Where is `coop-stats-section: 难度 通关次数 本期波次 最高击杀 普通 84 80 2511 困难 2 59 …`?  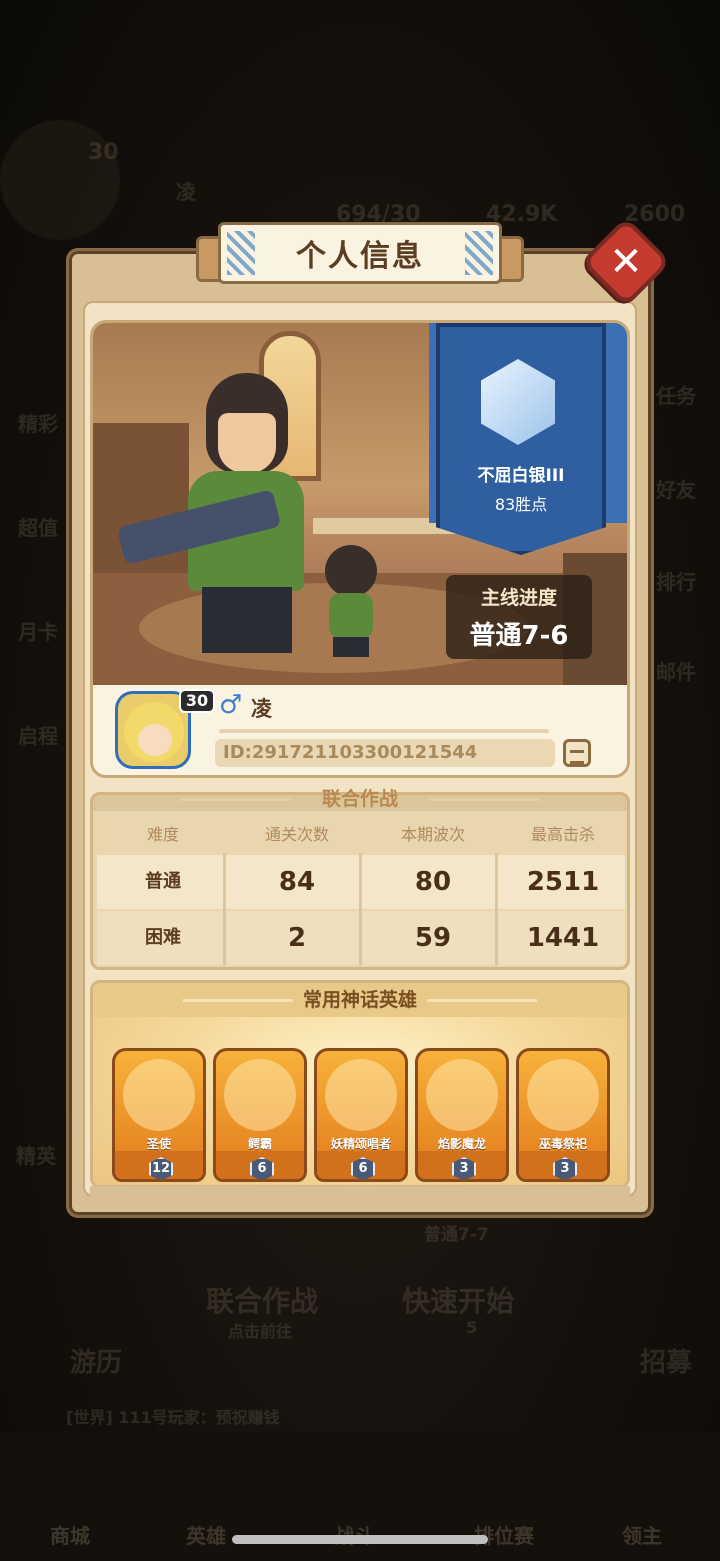
coop-stats-section: 难度 通关次数 本期波次 最高击杀 普通 84 80 2511 困难 2 59 … is located at coordinates (360, 881).